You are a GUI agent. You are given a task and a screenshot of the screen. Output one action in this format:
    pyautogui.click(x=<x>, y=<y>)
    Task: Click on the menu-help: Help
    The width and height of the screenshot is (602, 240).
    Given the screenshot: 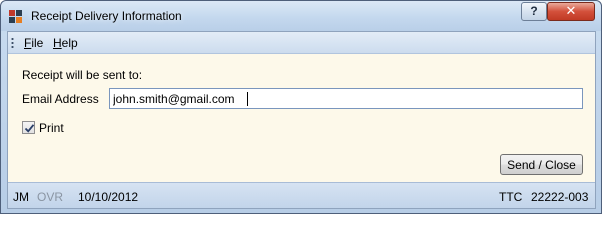 What is the action you would take?
    pyautogui.click(x=65, y=43)
    